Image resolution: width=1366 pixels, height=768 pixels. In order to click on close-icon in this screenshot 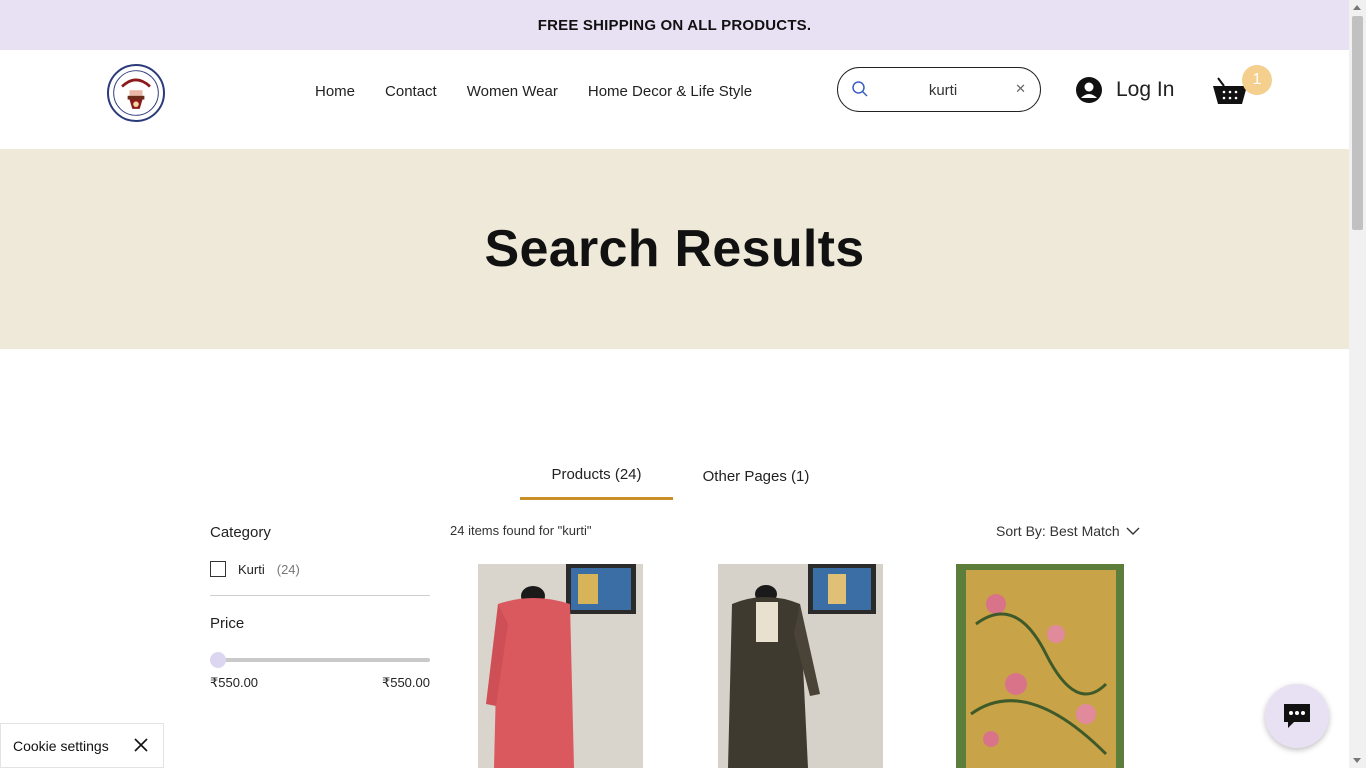, I will do `click(141, 745)`.